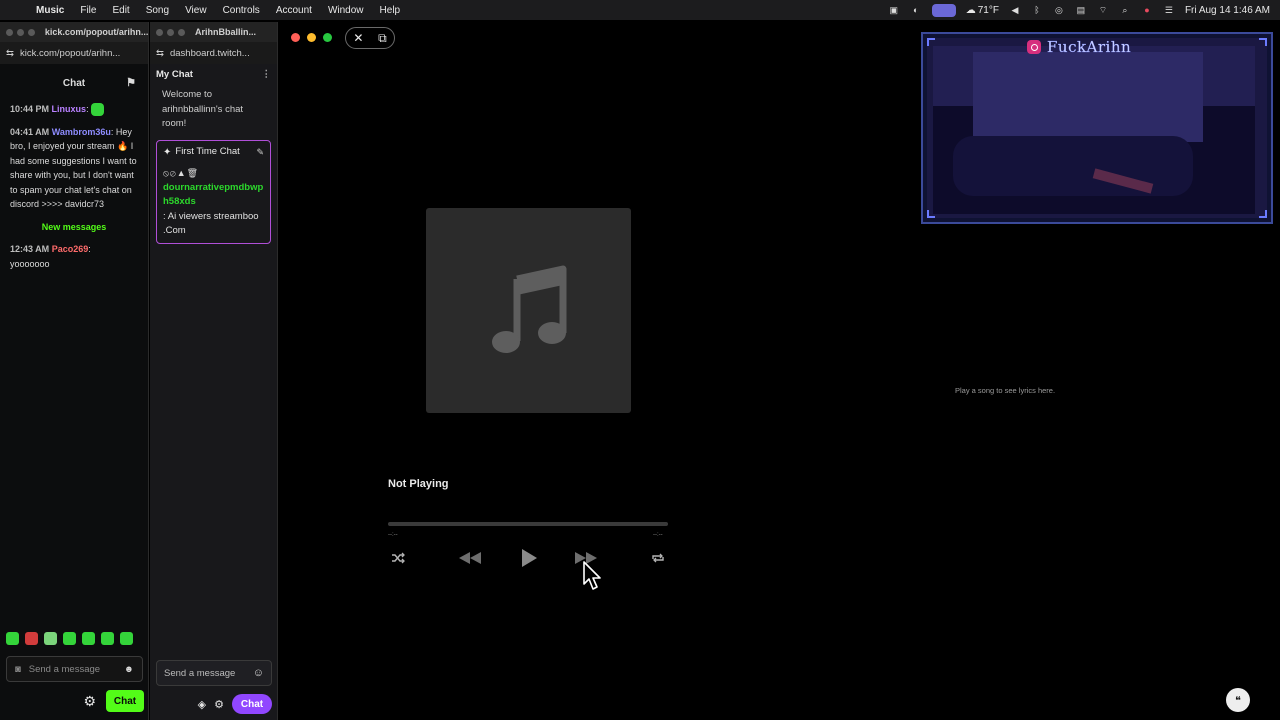 This screenshot has height=720, width=1280. Describe the element at coordinates (382, 38) in the screenshot. I see `miniplayer-icon: ⧉` at that location.